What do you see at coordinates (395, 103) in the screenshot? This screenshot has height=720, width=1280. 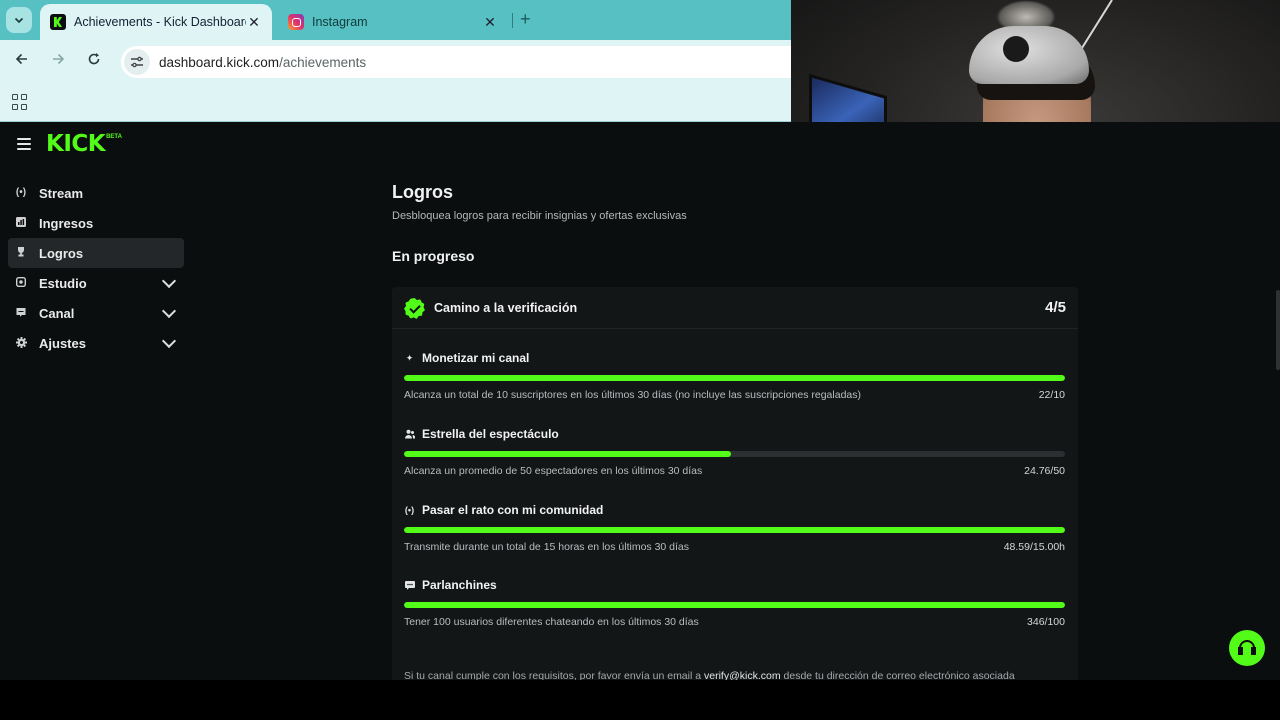 I see `bookmarks-bar` at bounding box center [395, 103].